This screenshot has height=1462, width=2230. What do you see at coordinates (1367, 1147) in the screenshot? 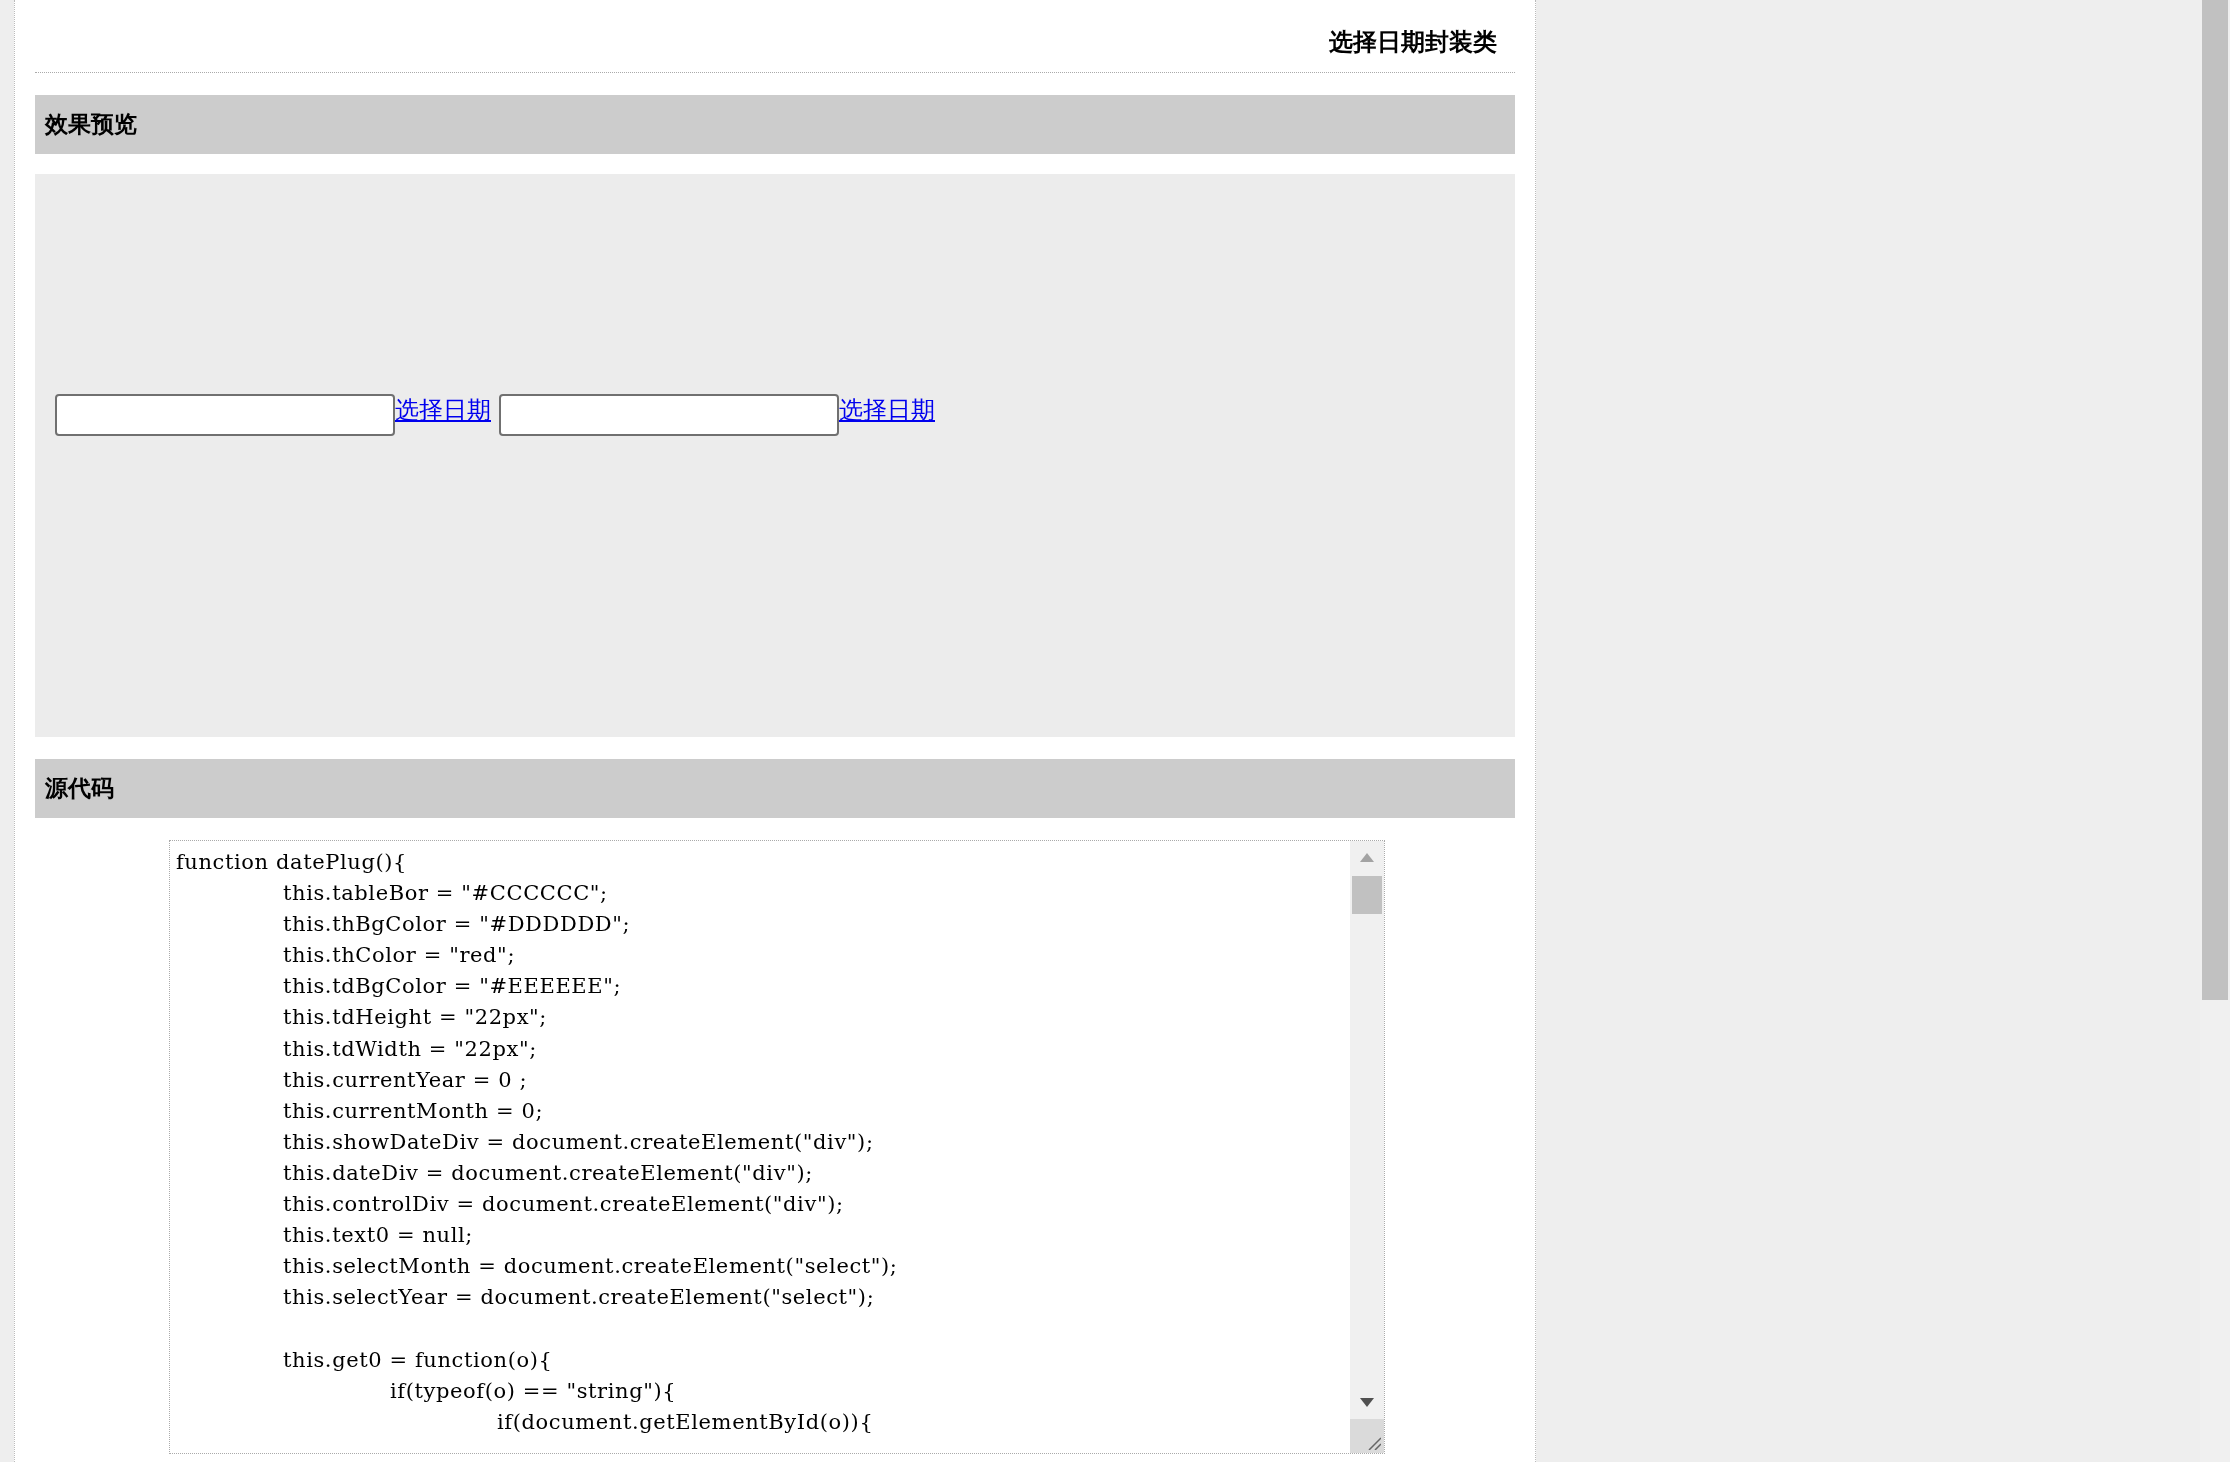
I see `scrollbar` at bounding box center [1367, 1147].